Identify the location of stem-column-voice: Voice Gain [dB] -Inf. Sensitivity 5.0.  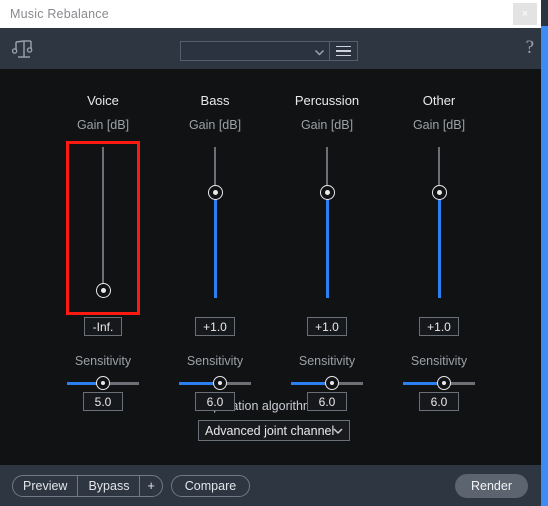
(103, 252).